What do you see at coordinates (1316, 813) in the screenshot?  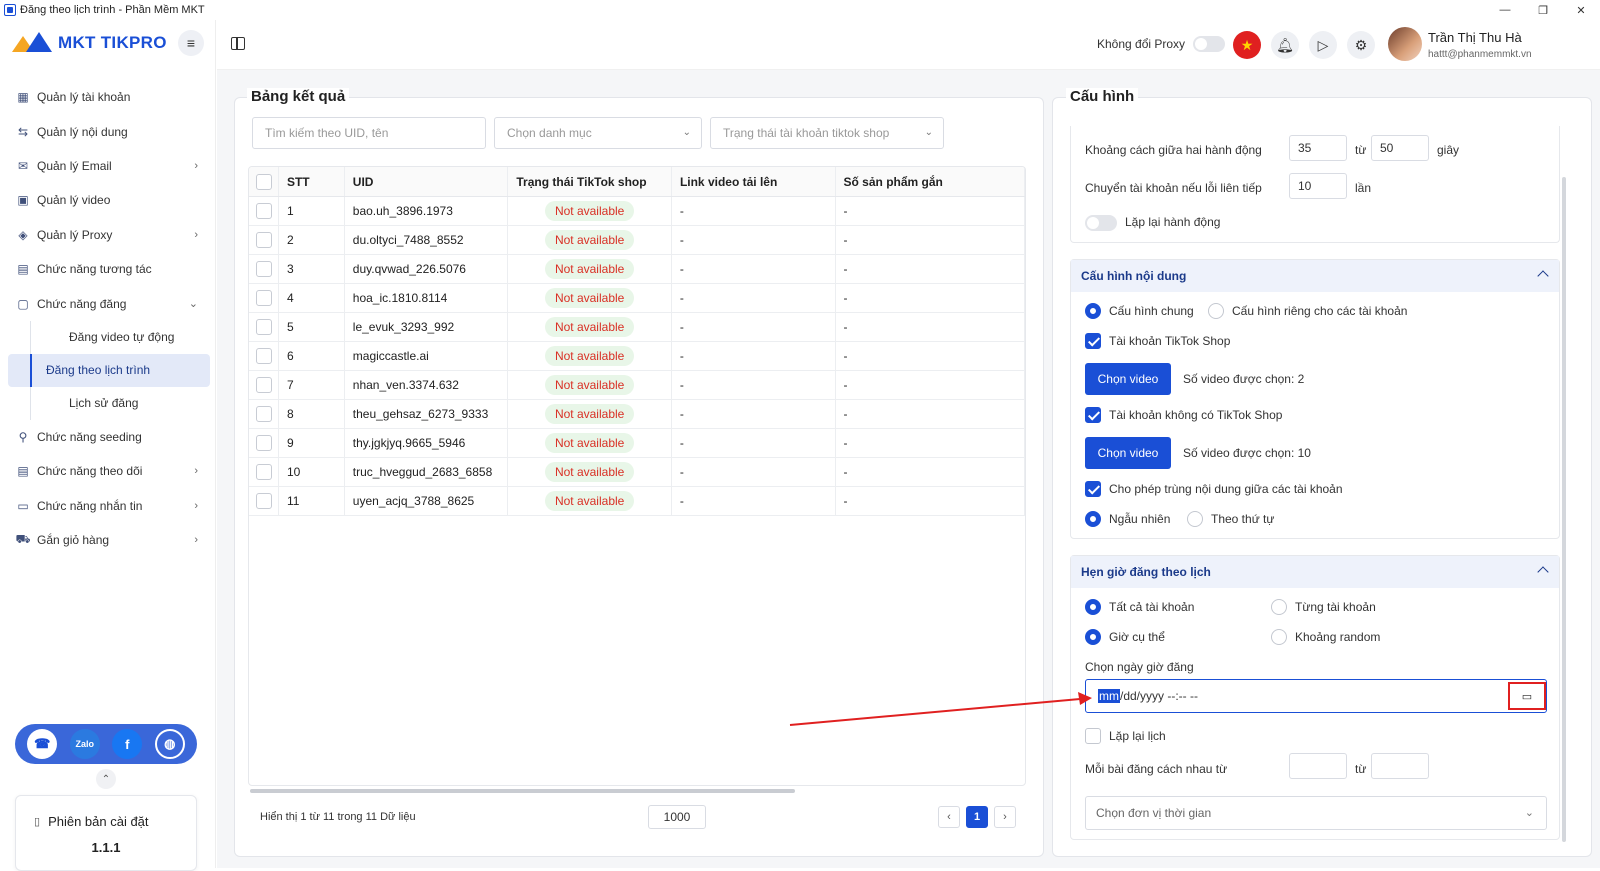 I see `time-unit-select: Chọn đơn vị thời gian ⌄` at bounding box center [1316, 813].